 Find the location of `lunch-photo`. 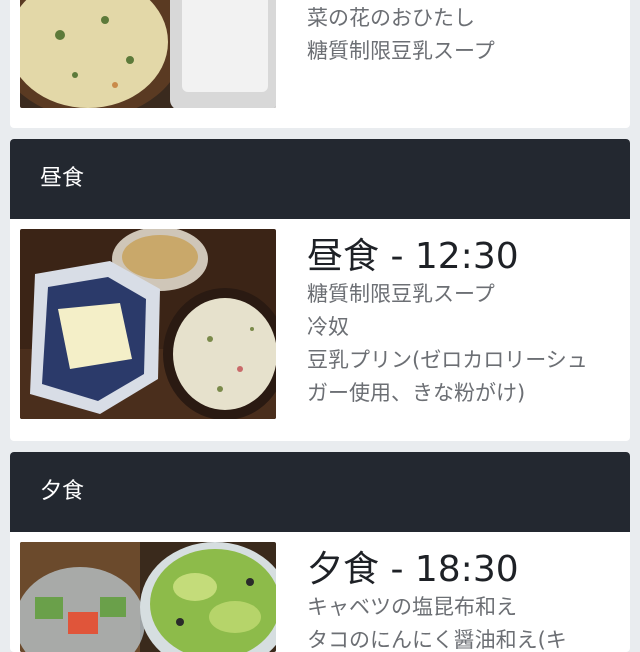

lunch-photo is located at coordinates (148, 324).